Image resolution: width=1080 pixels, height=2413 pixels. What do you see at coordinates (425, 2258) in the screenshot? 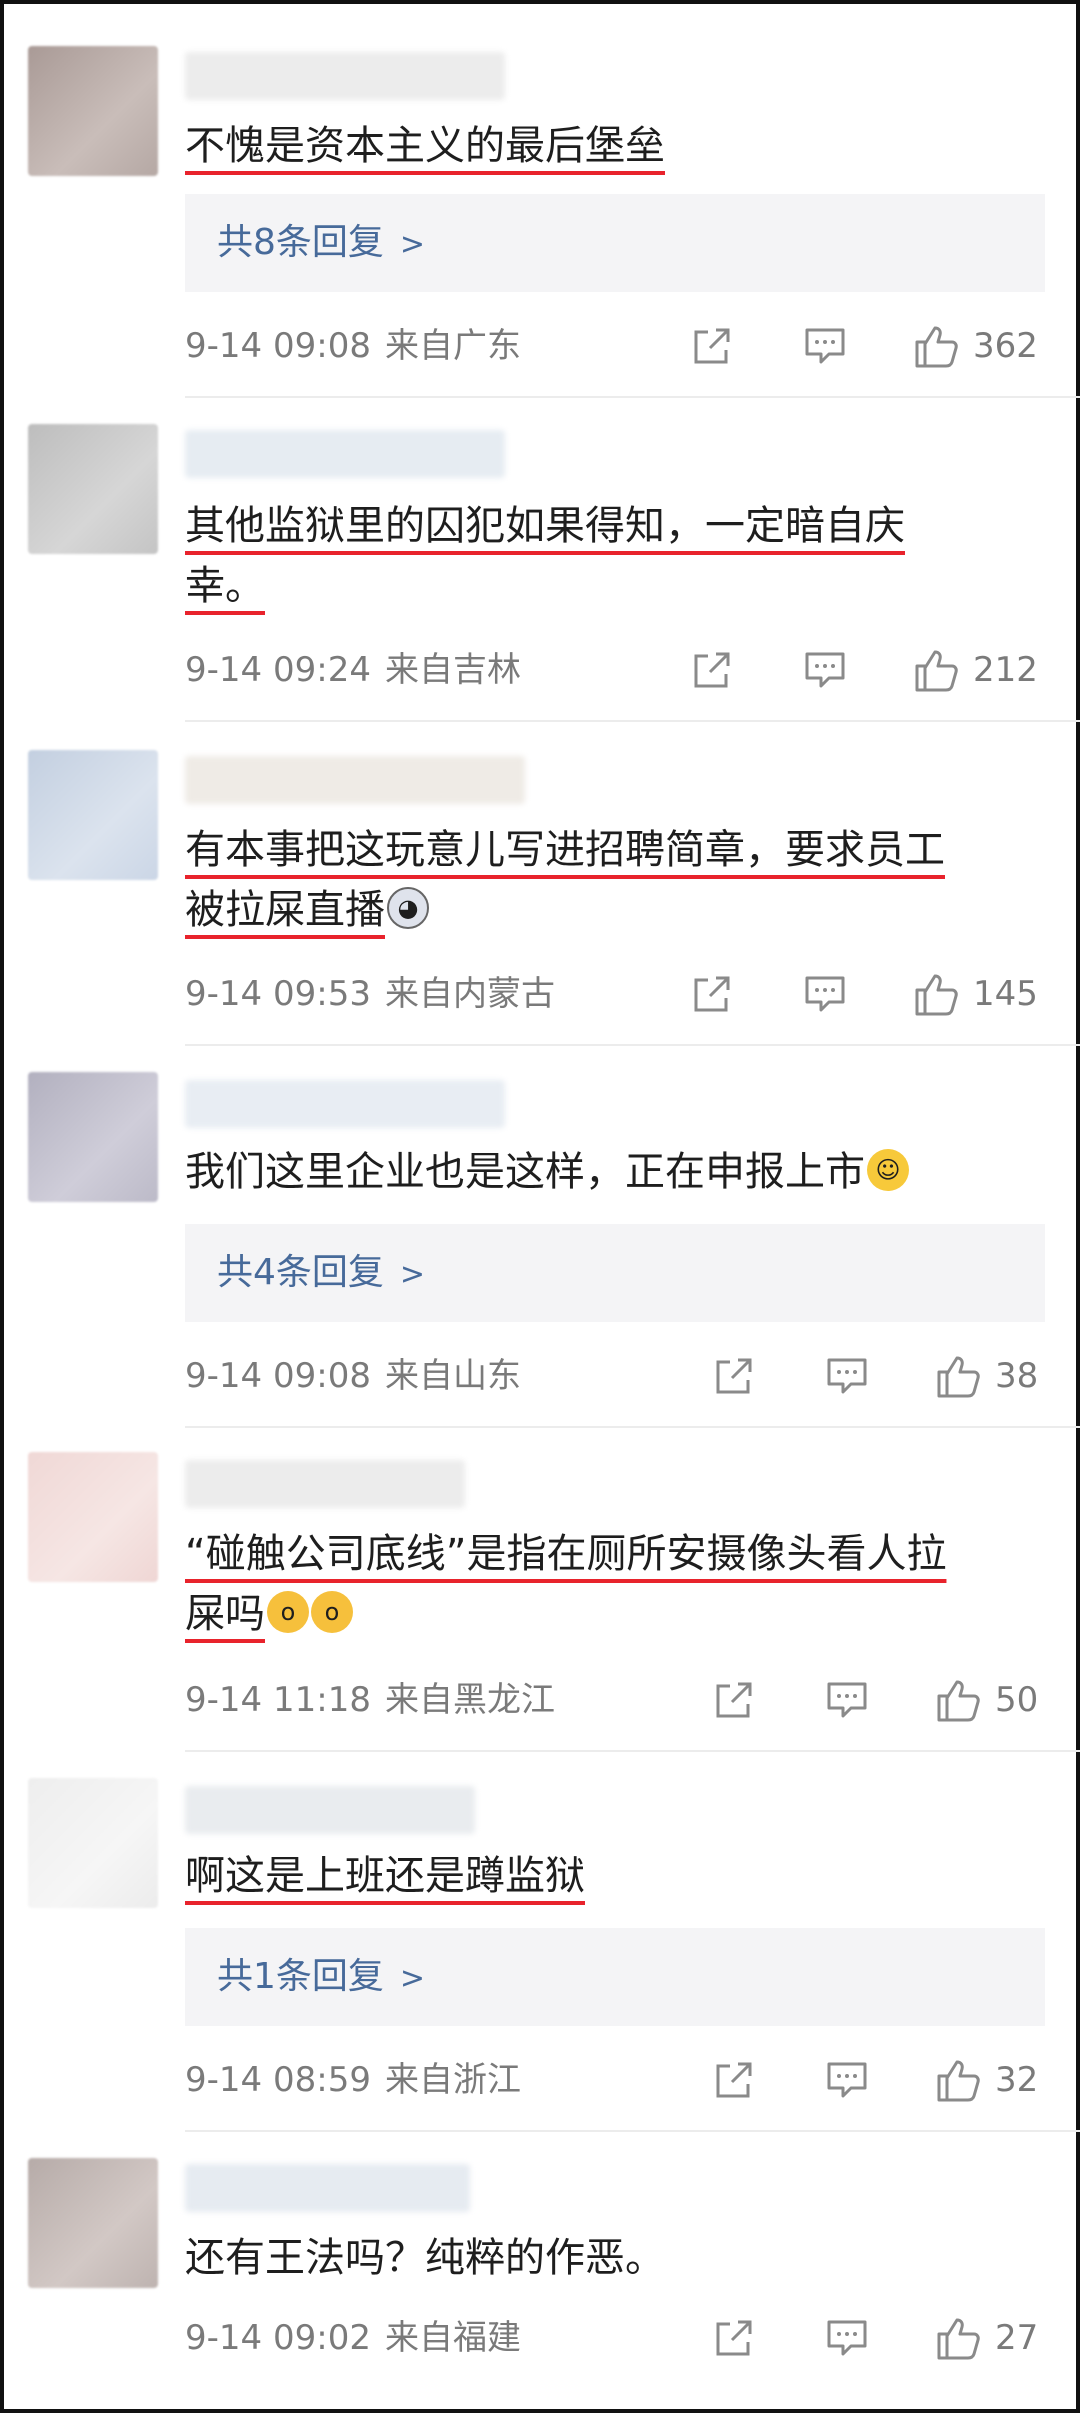
I see `comment-text: 还有王法吗？纯粹的作恶。` at bounding box center [425, 2258].